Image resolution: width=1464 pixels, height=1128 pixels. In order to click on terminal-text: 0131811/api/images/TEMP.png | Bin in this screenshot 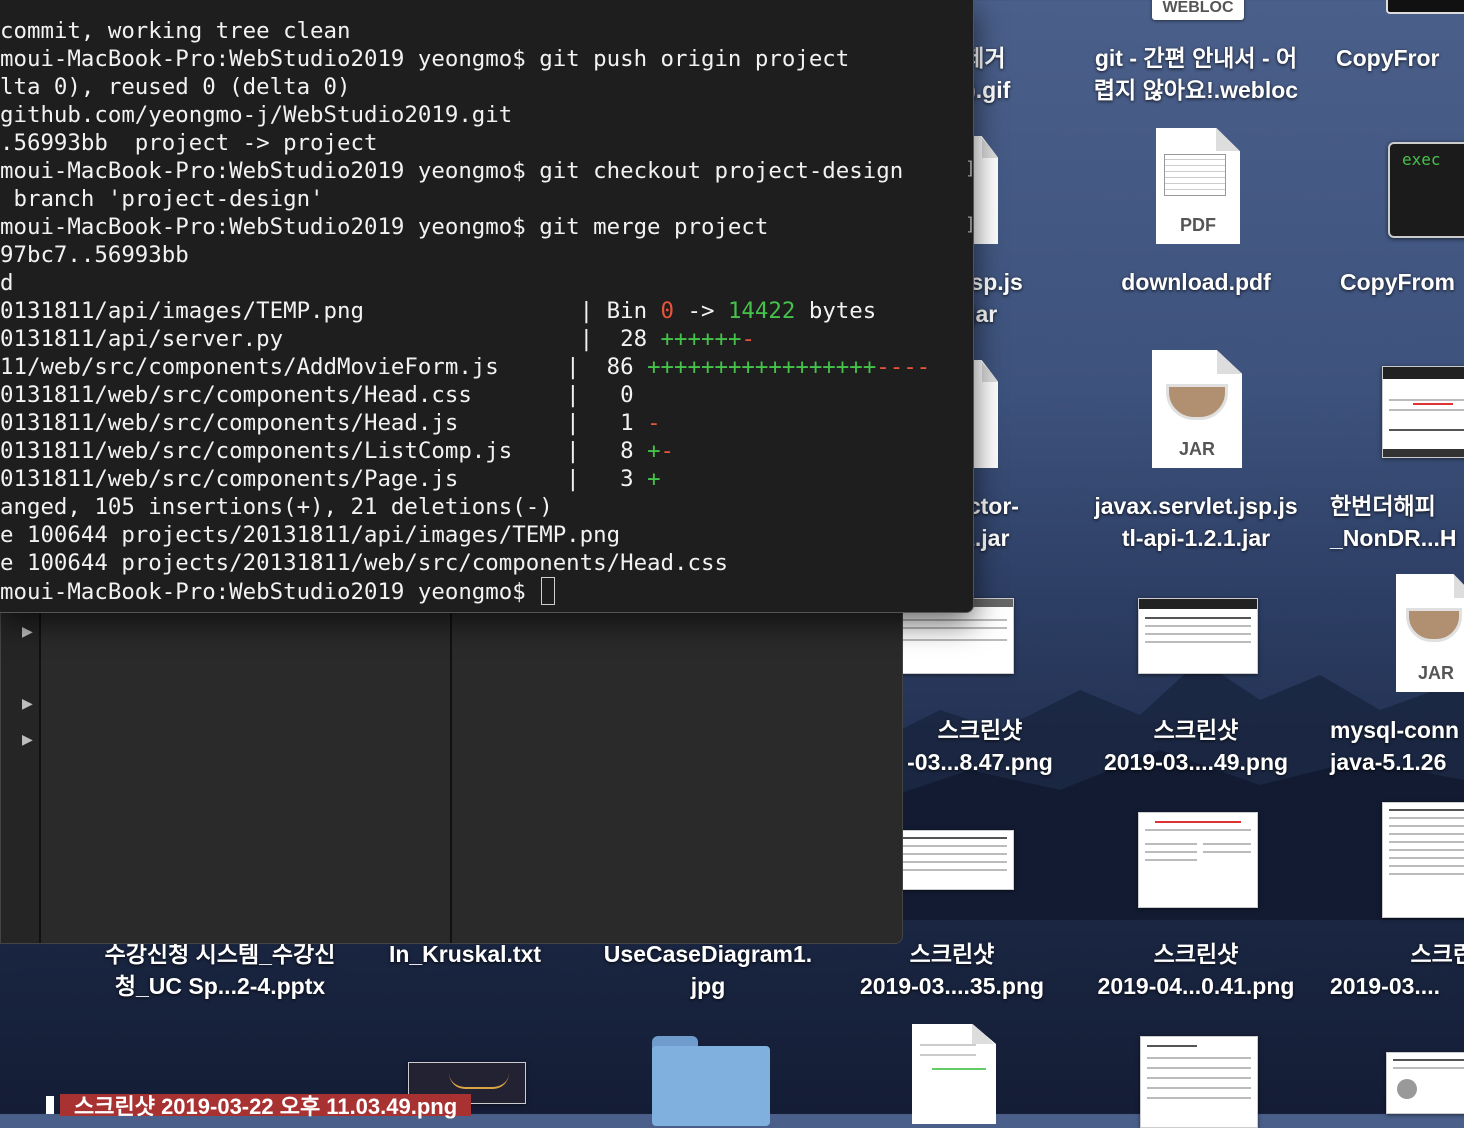, I will do `click(330, 311)`.